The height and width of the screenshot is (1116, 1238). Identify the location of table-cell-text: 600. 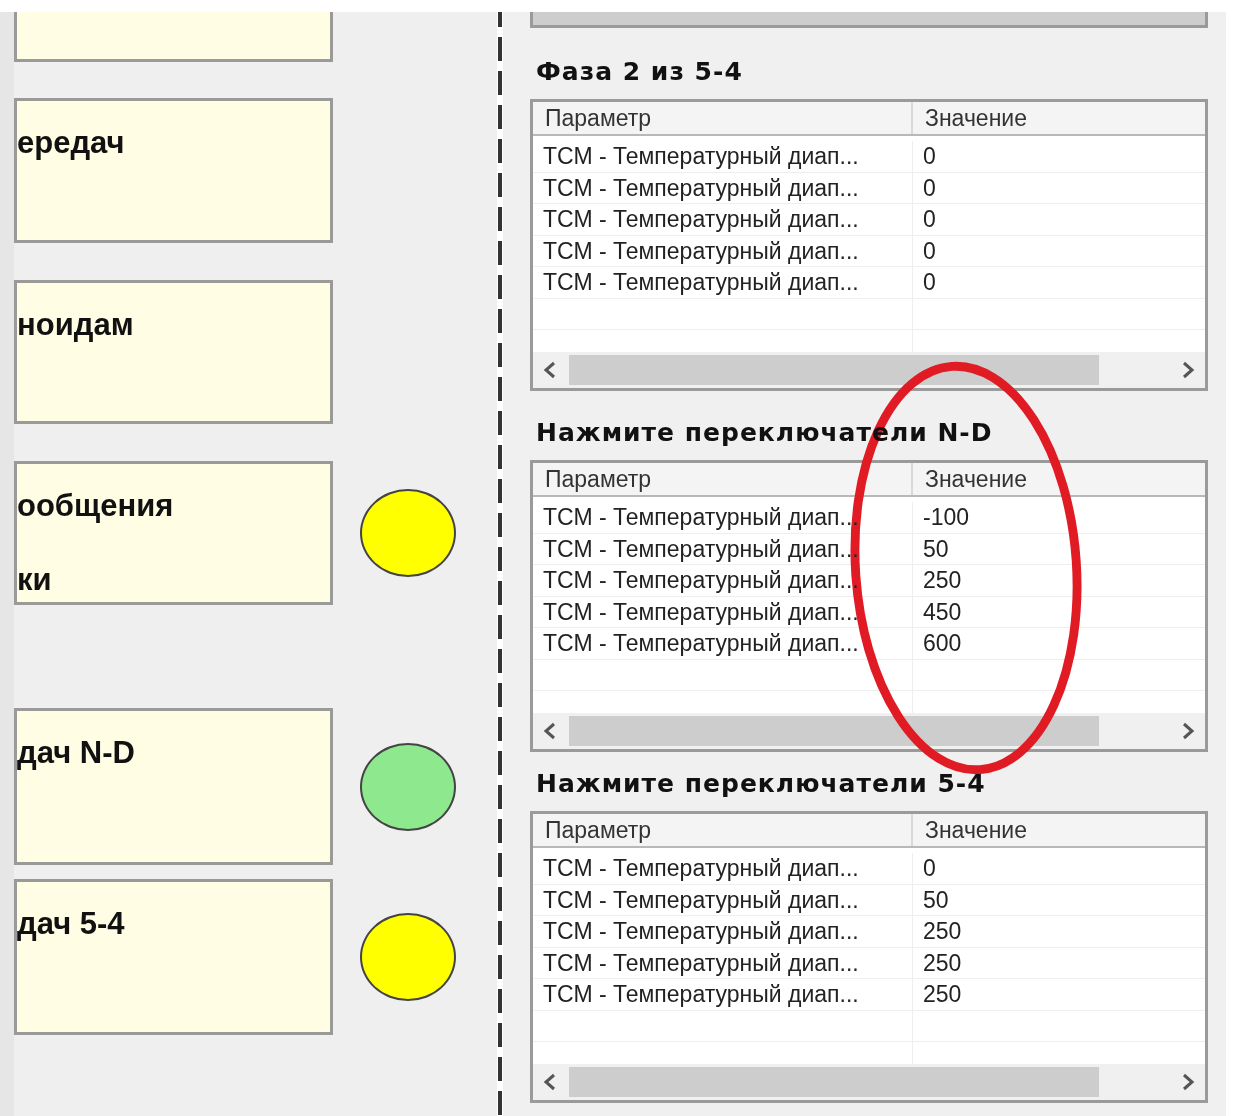
(942, 643).